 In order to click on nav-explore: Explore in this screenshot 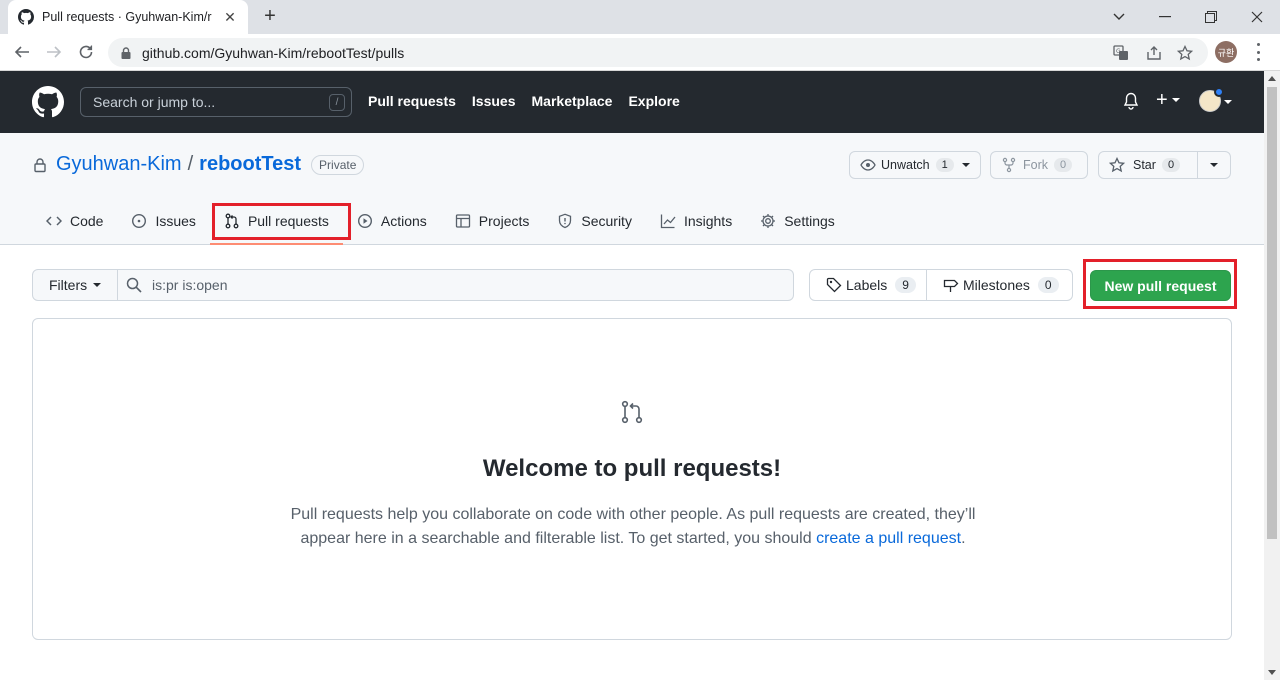, I will do `click(653, 101)`.